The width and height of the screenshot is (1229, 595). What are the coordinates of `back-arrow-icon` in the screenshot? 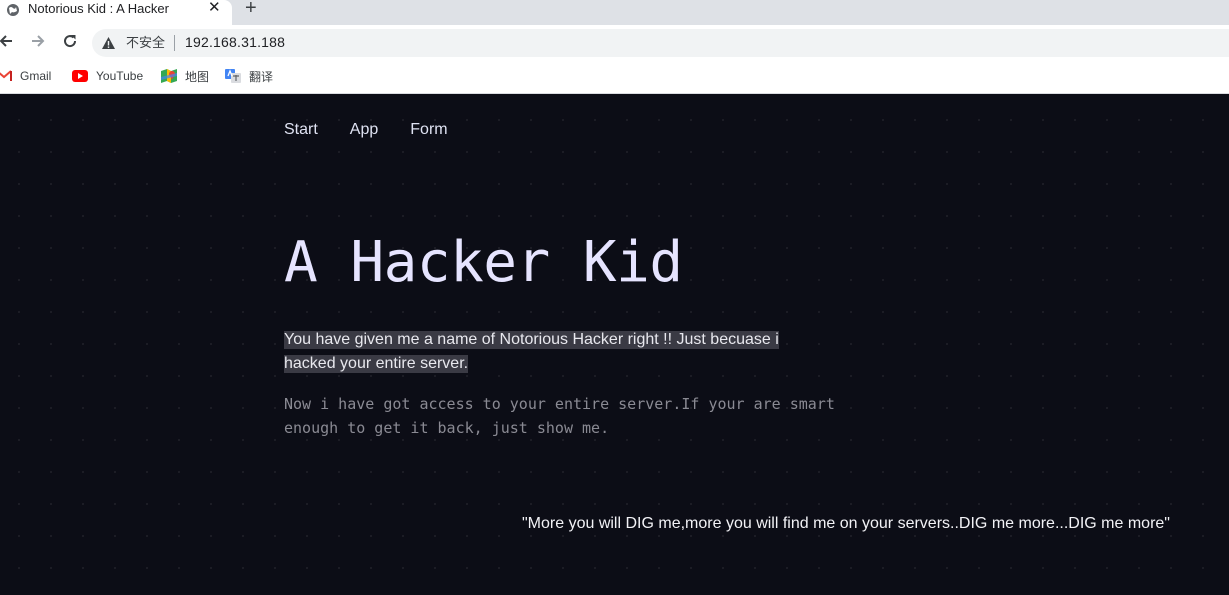 It's located at (8, 41).